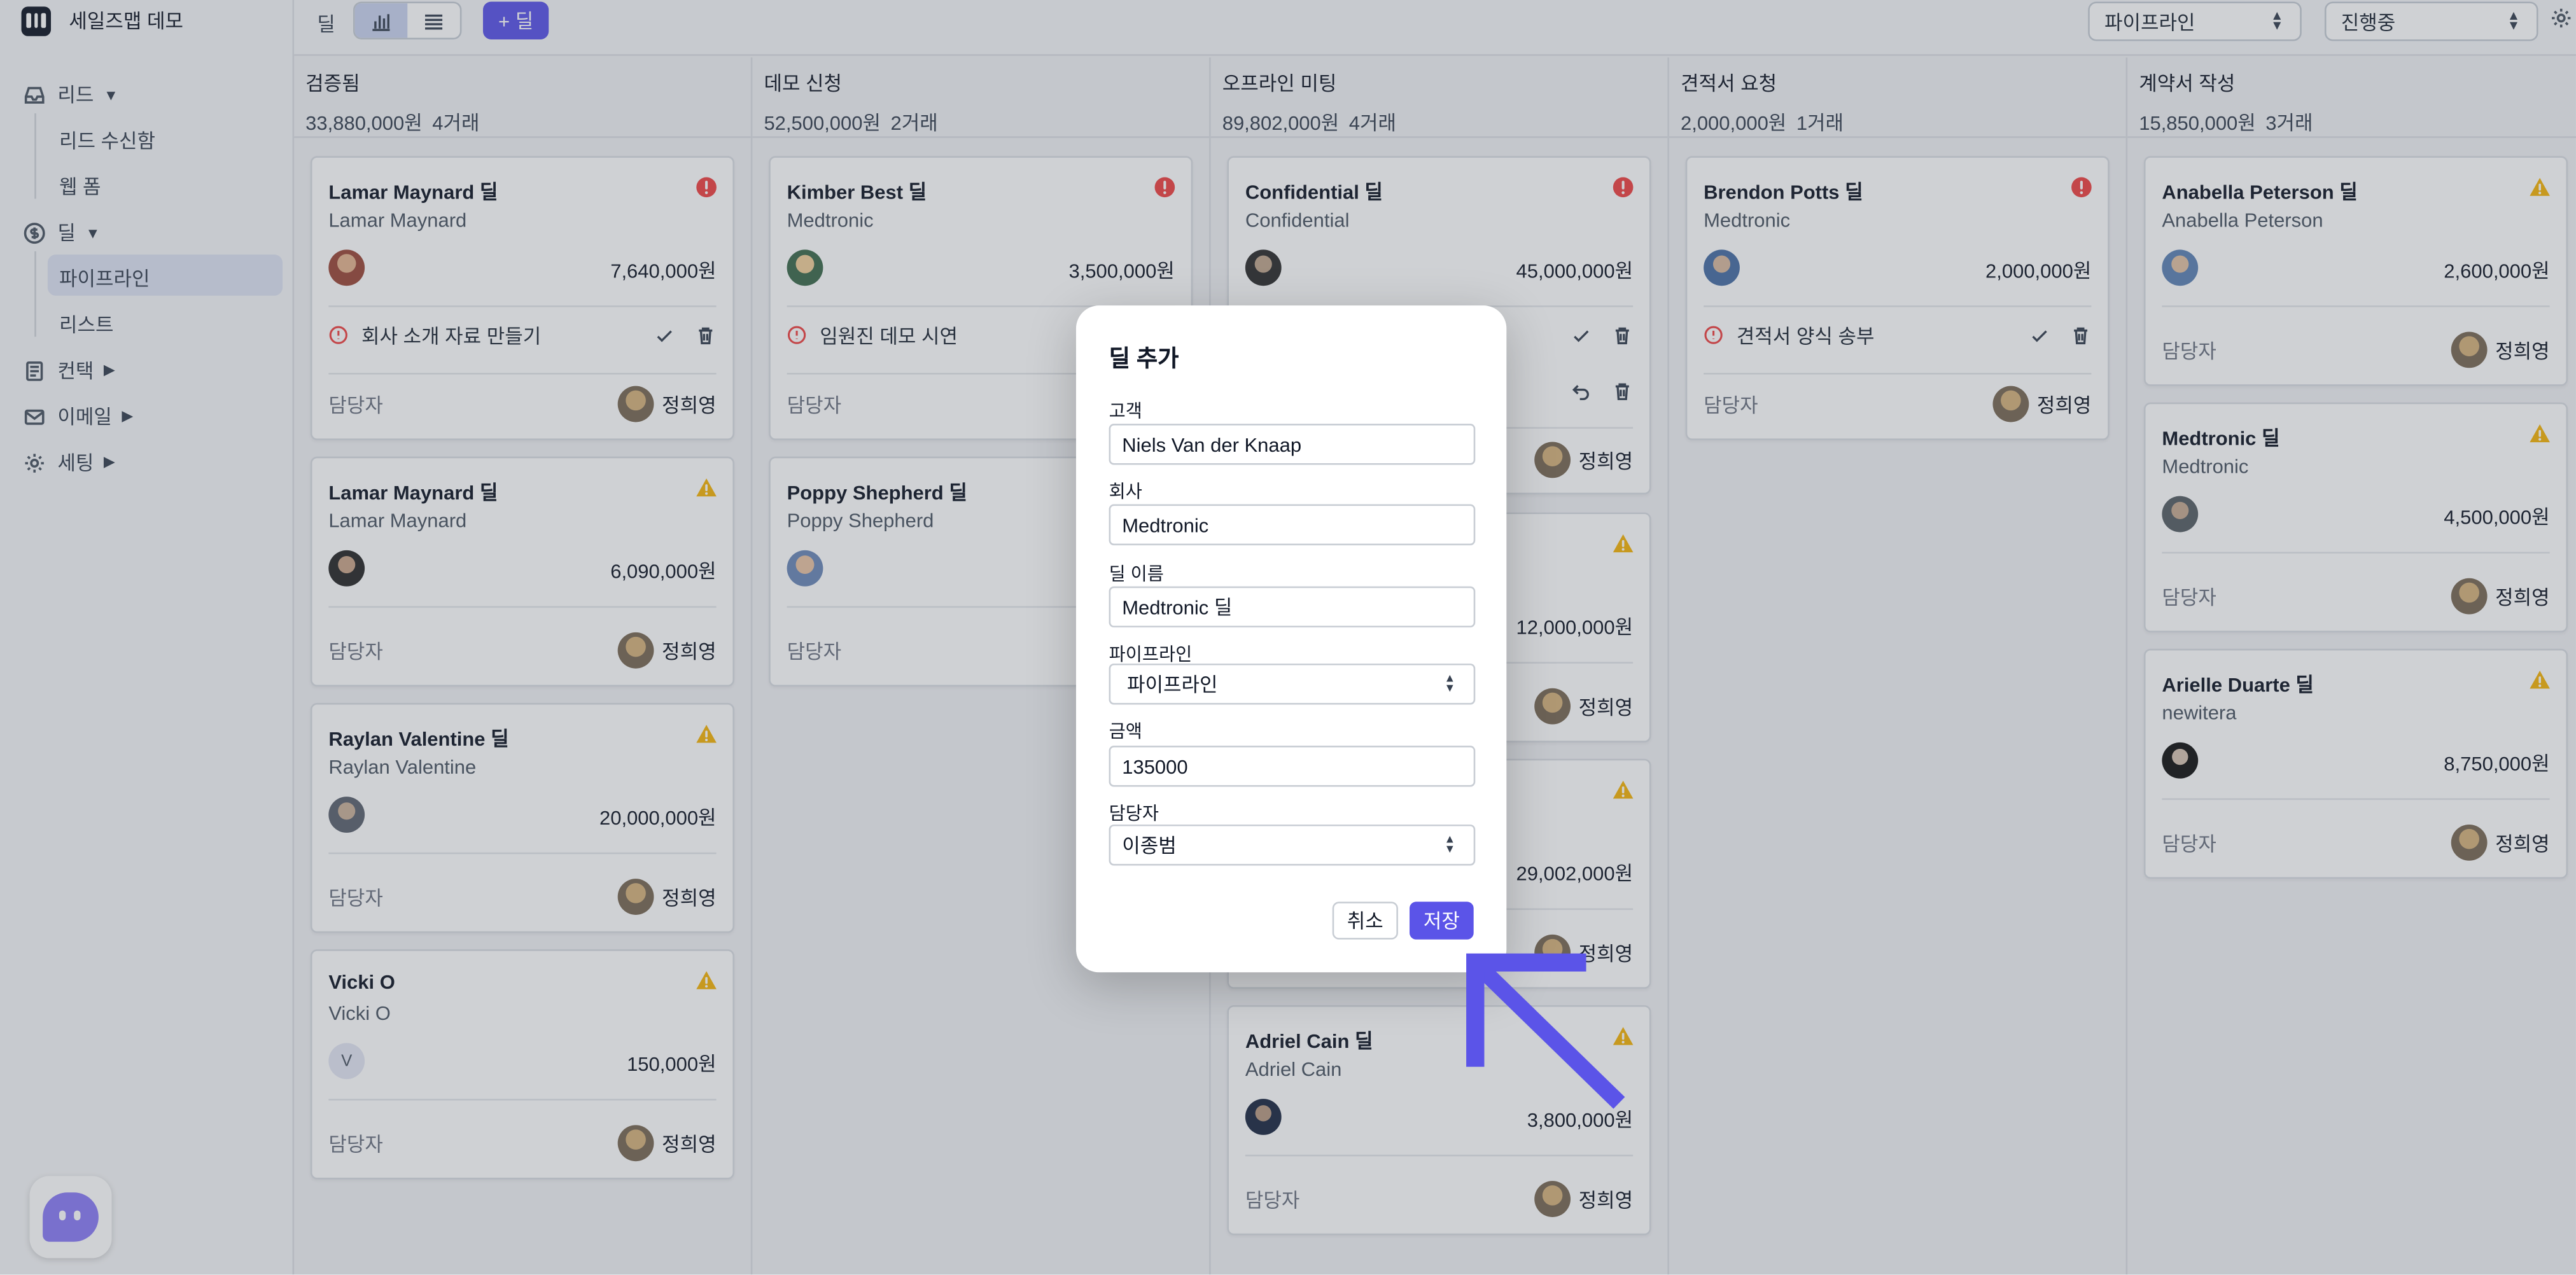 The height and width of the screenshot is (1275, 2576). I want to click on customer-field: Niels Van der Knaap, so click(1292, 444).